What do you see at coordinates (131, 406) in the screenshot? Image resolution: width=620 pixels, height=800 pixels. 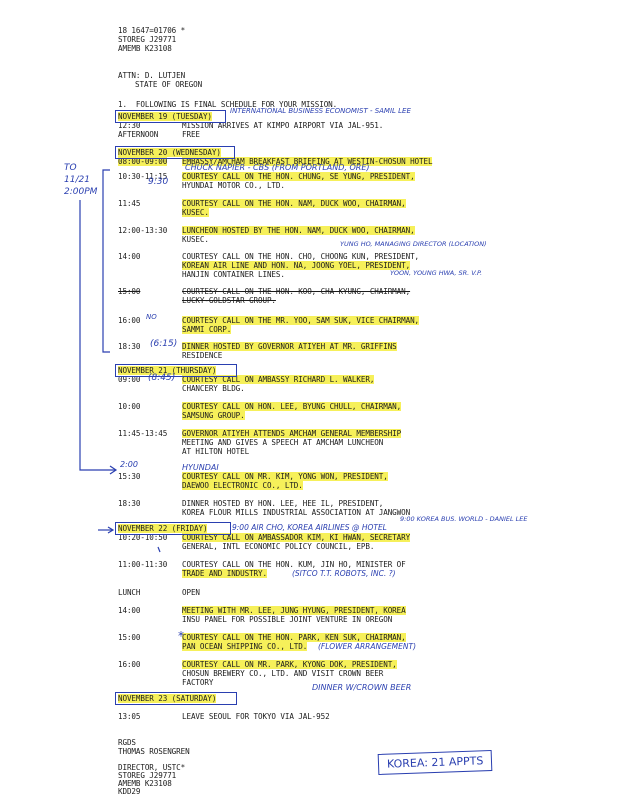 I see `ink-marks: *` at bounding box center [131, 406].